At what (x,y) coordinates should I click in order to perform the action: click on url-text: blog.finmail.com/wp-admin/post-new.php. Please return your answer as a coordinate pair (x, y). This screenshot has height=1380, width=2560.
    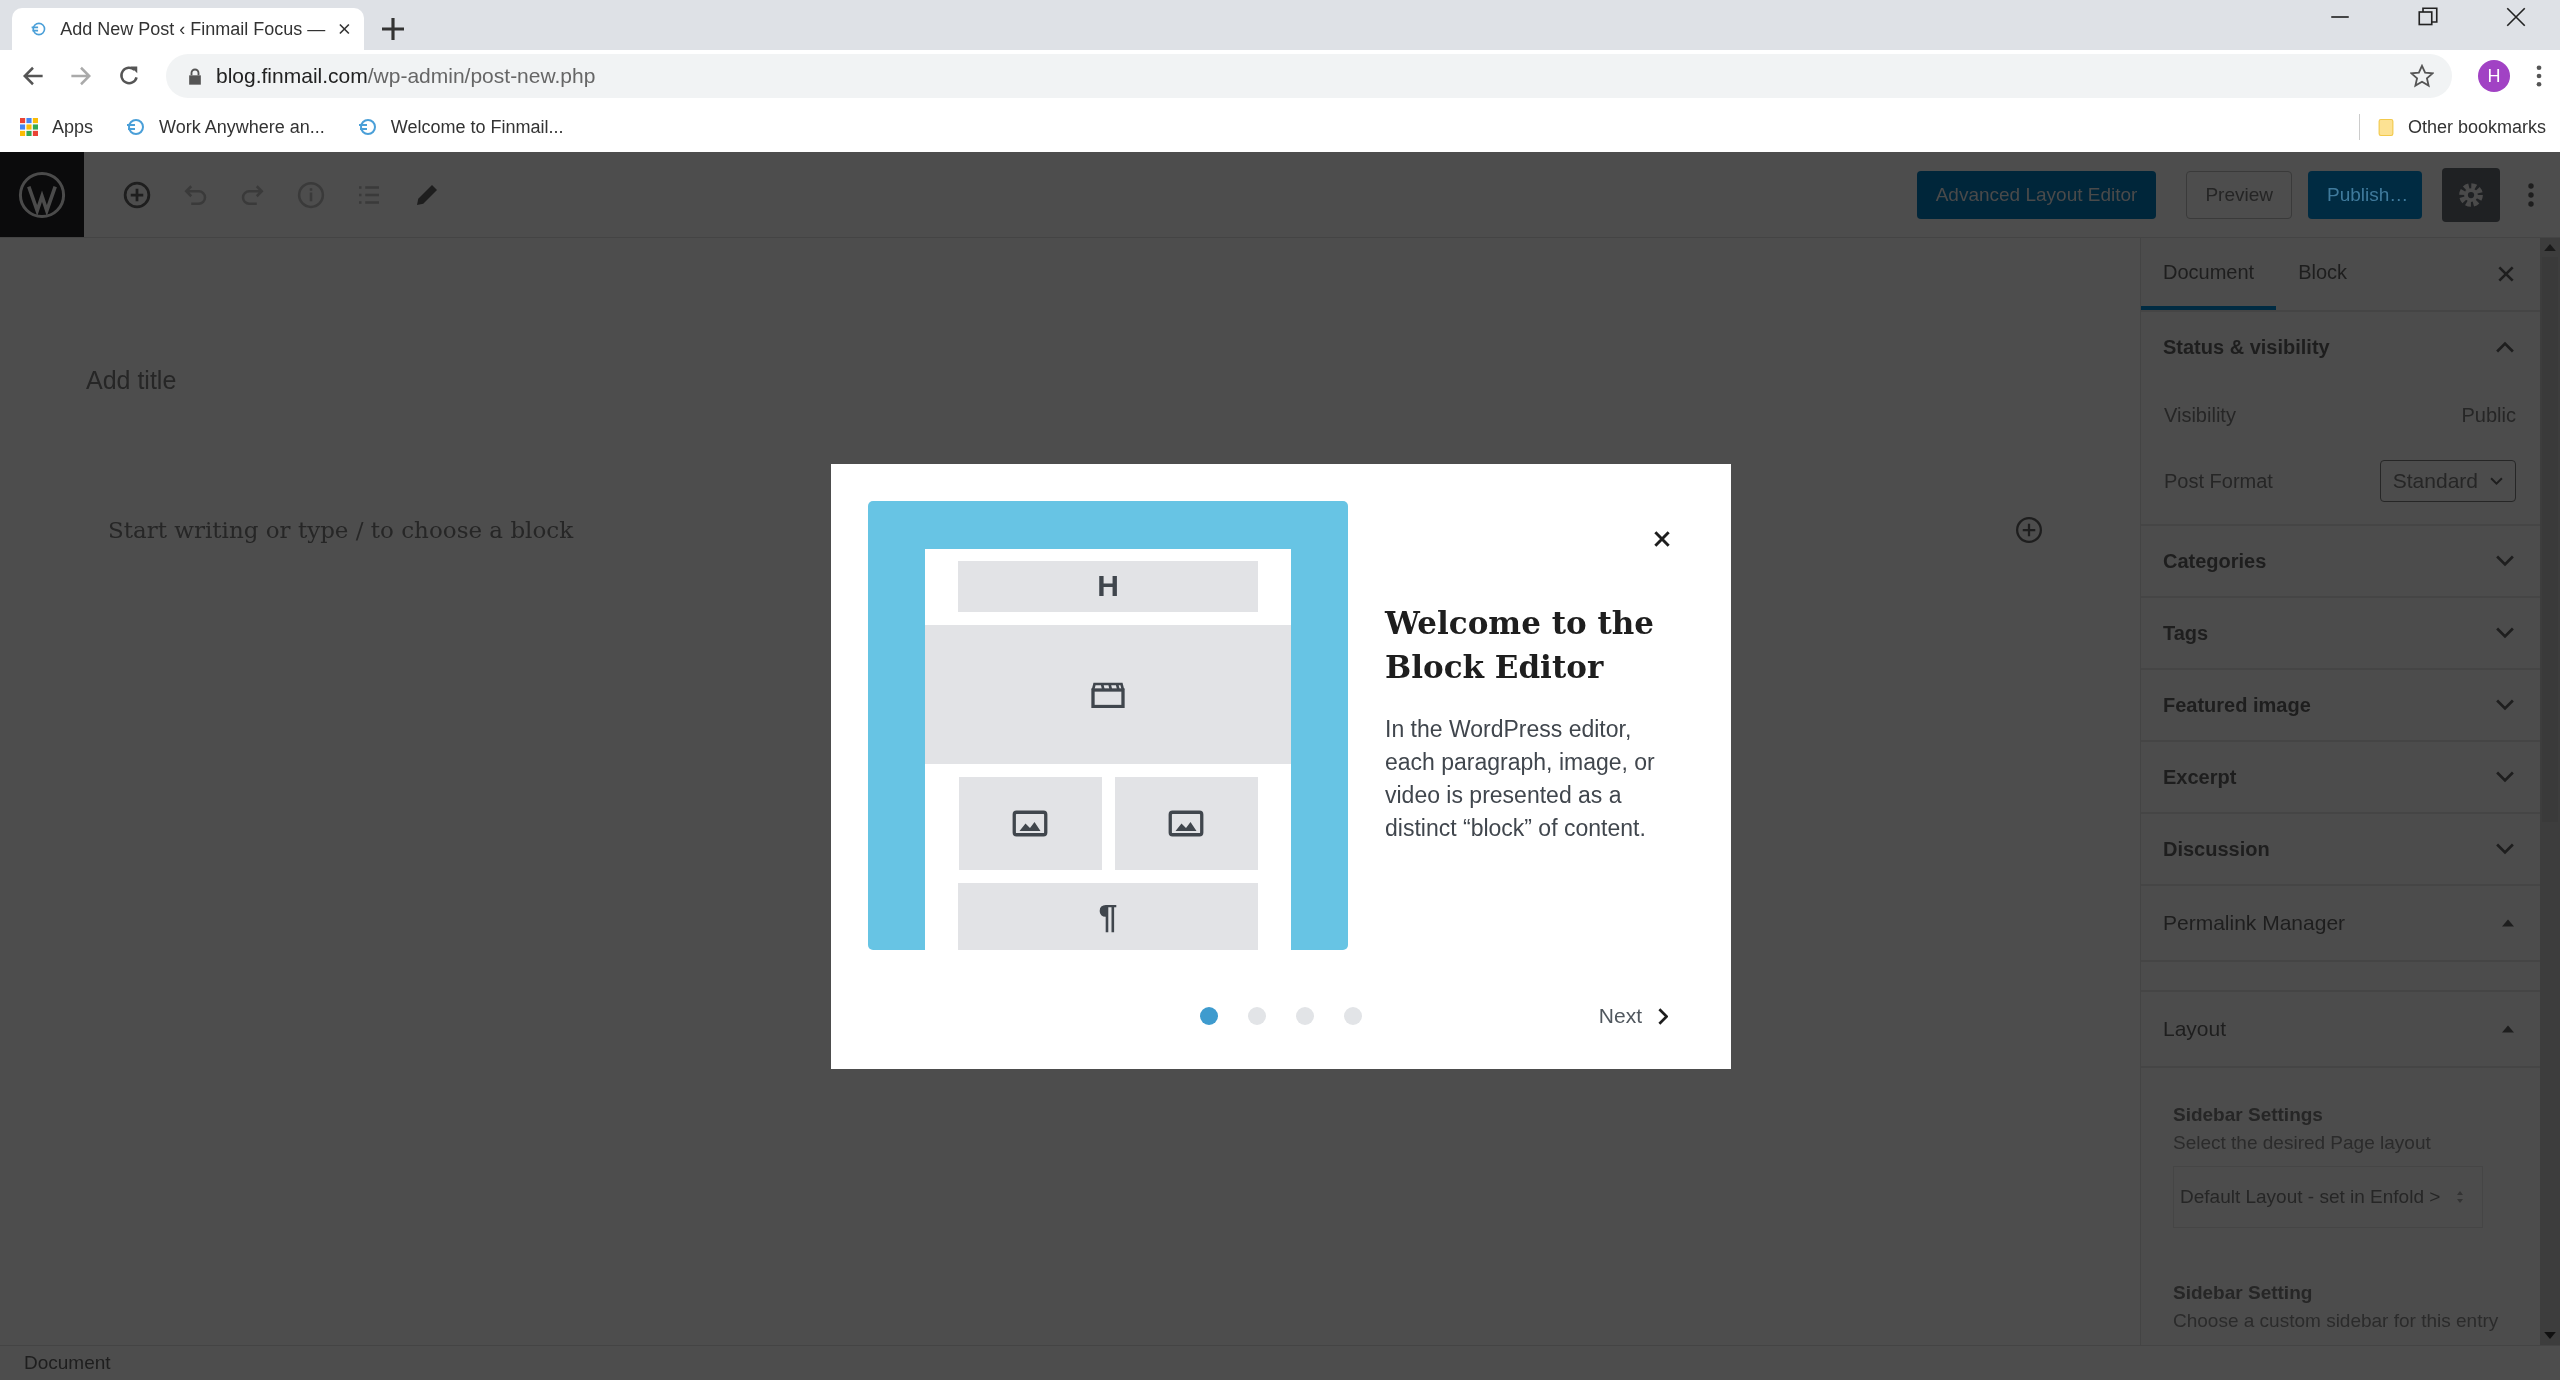
    Looking at the image, I should click on (406, 76).